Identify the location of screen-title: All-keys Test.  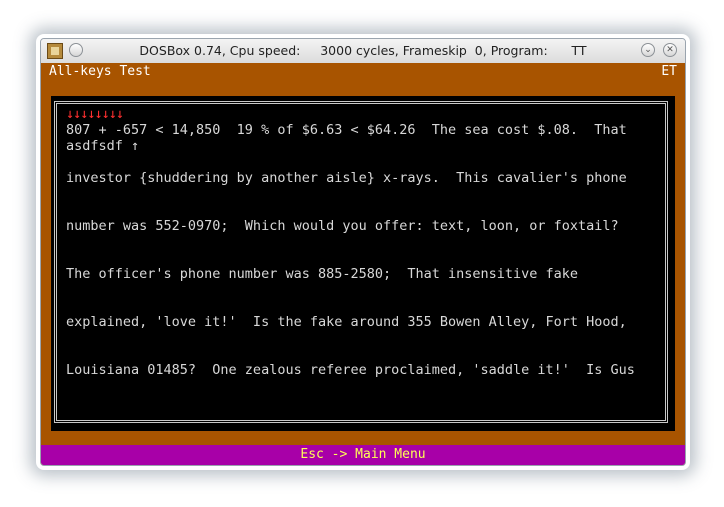
(100, 71).